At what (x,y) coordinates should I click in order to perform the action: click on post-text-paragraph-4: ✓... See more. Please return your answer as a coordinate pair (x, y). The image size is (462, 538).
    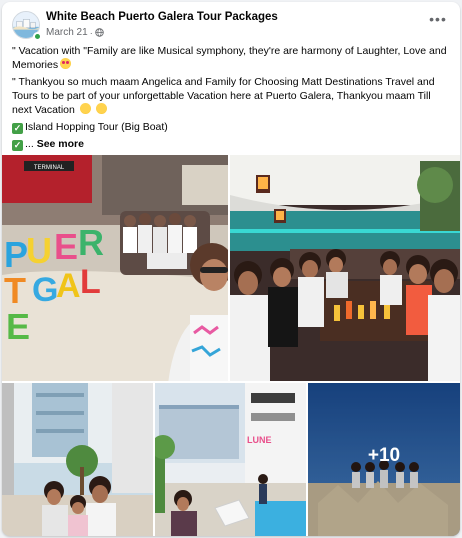
    Looking at the image, I should click on (232, 144).